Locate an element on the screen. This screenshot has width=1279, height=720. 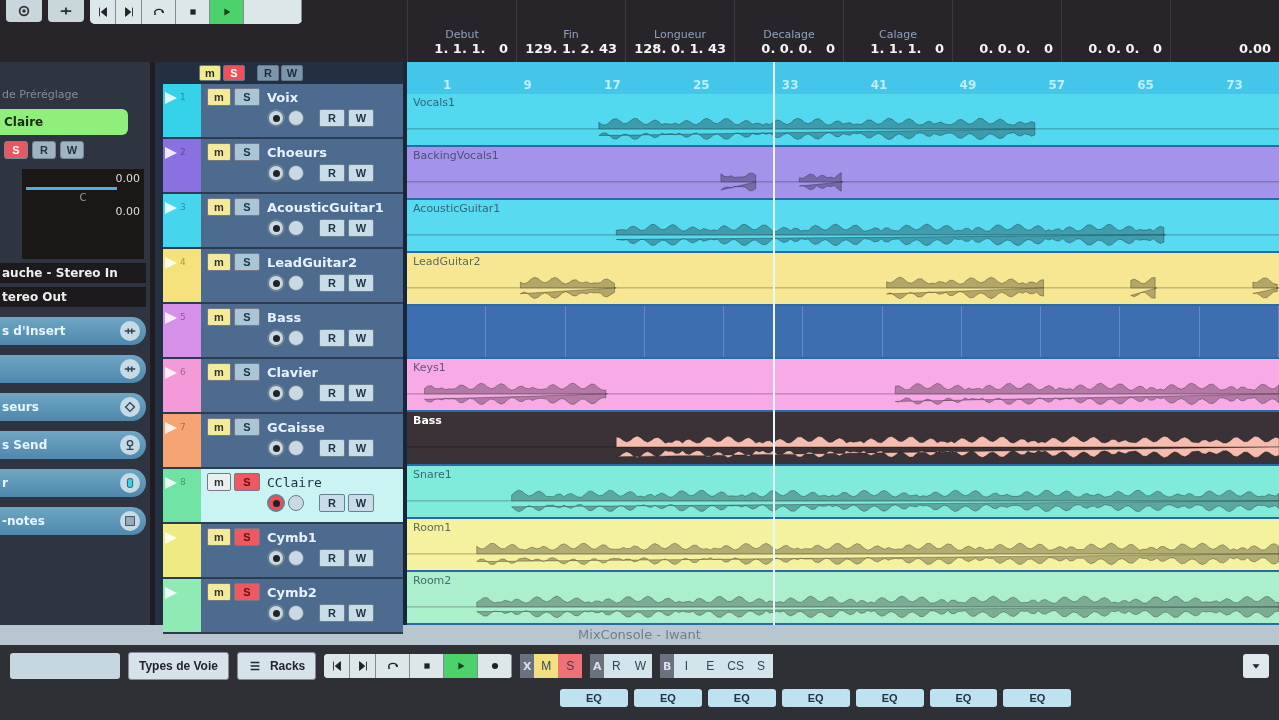
racks-button: Racks is located at coordinates (276, 666).